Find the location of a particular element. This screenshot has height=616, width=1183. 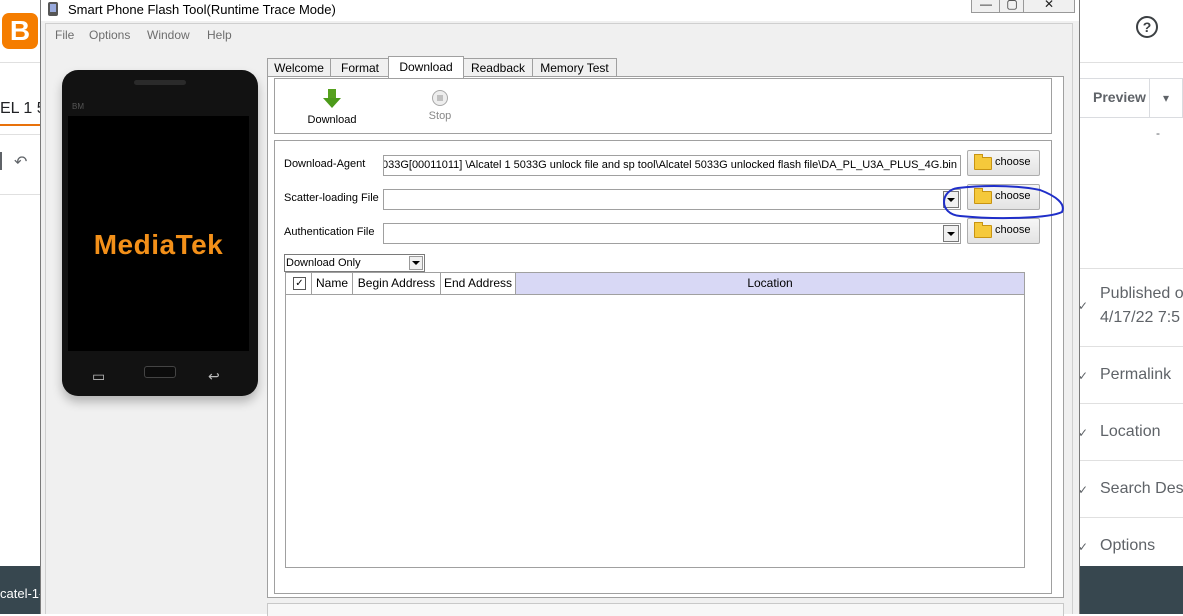

tab-memory-test: Memory Test is located at coordinates (574, 67).